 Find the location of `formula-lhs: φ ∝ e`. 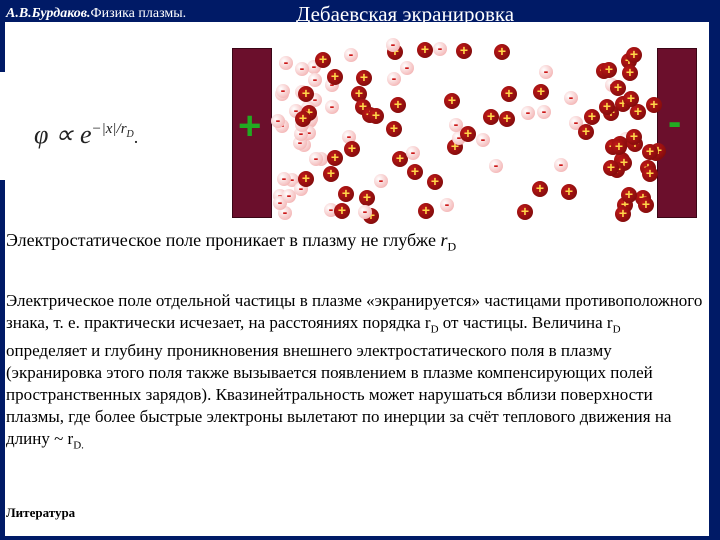

formula-lhs: φ ∝ e is located at coordinates (63, 134).